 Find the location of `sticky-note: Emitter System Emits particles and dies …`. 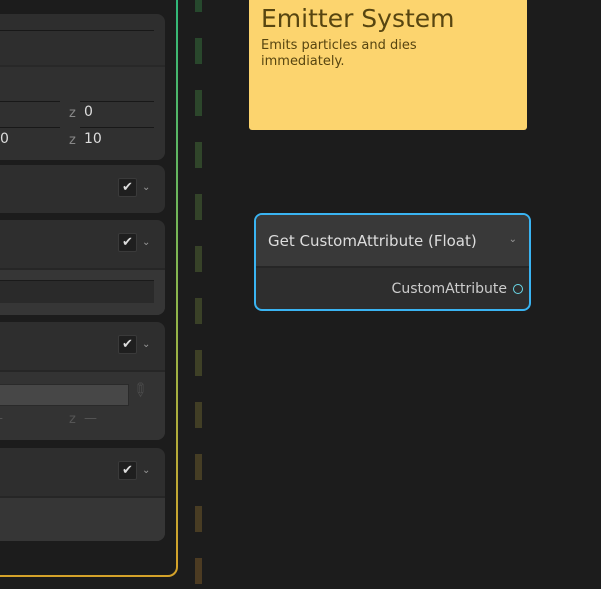

sticky-note: Emitter System Emits particles and dies … is located at coordinates (388, 65).